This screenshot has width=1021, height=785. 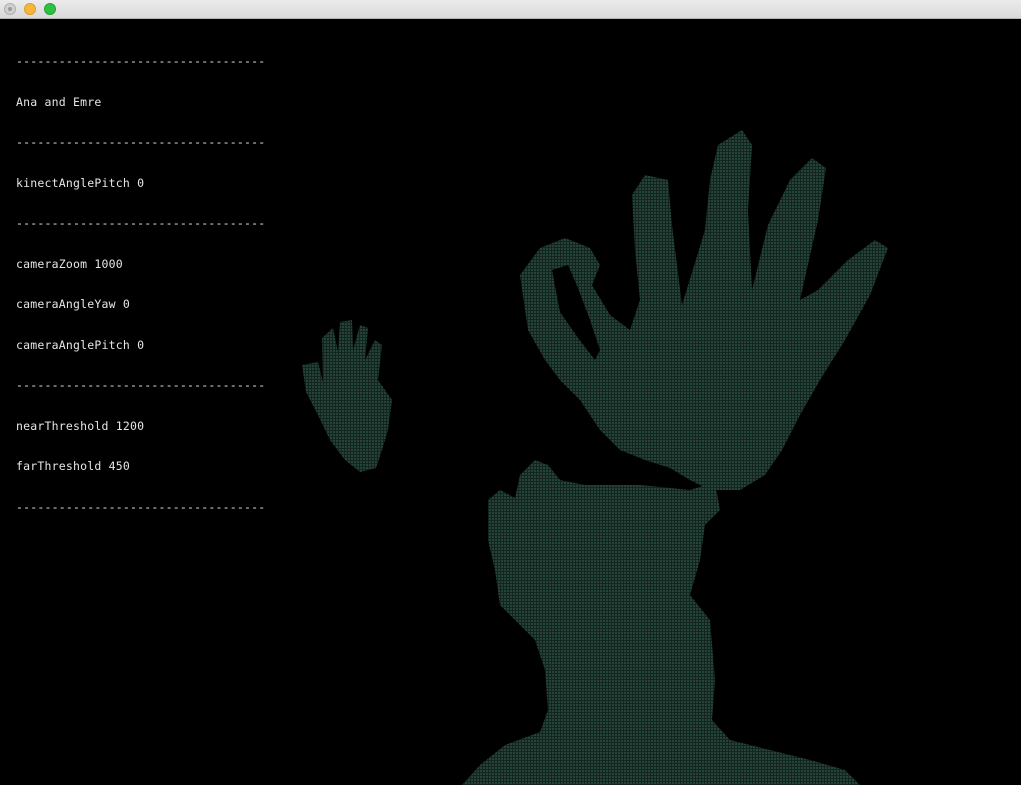 What do you see at coordinates (73, 304) in the screenshot?
I see `camera-angle-yaw-readout: cameraAngleYaw 0` at bounding box center [73, 304].